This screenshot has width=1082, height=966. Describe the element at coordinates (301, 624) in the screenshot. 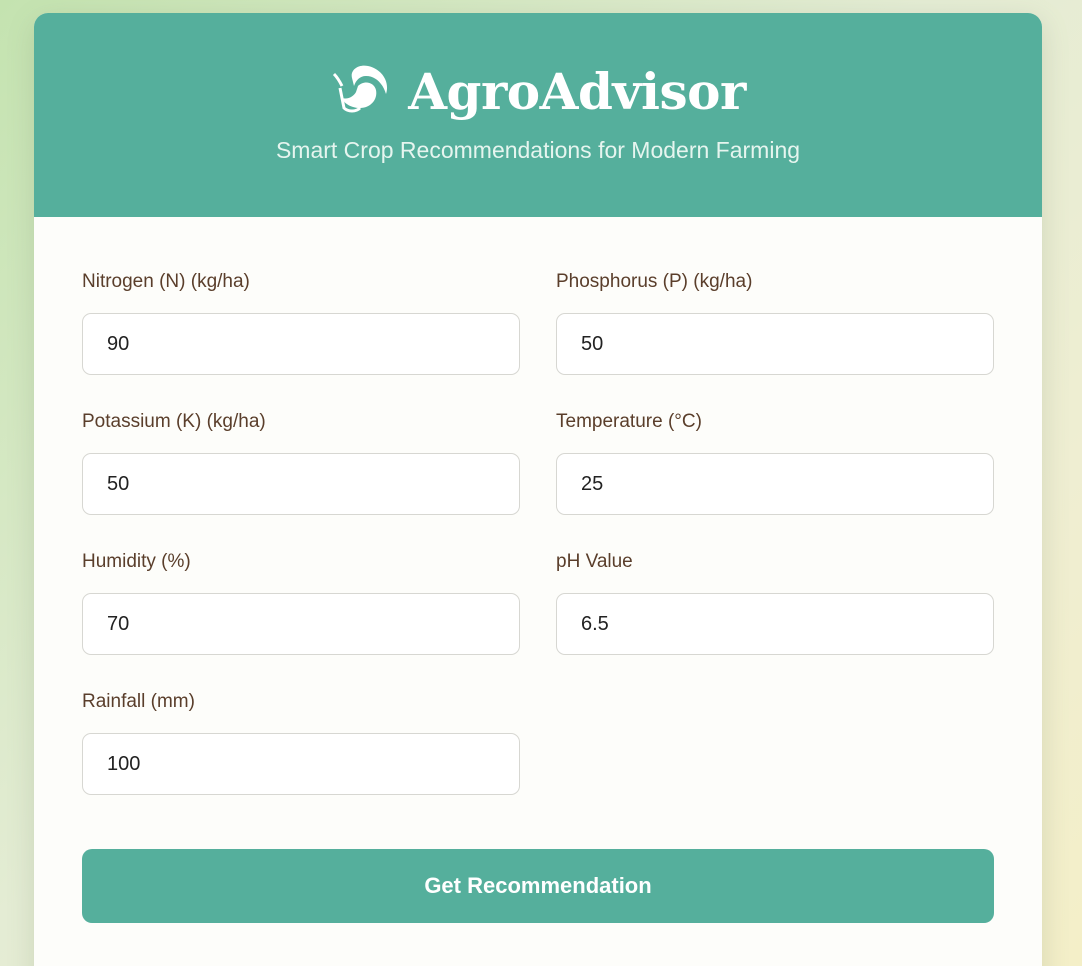

I see `humidity-input` at that location.